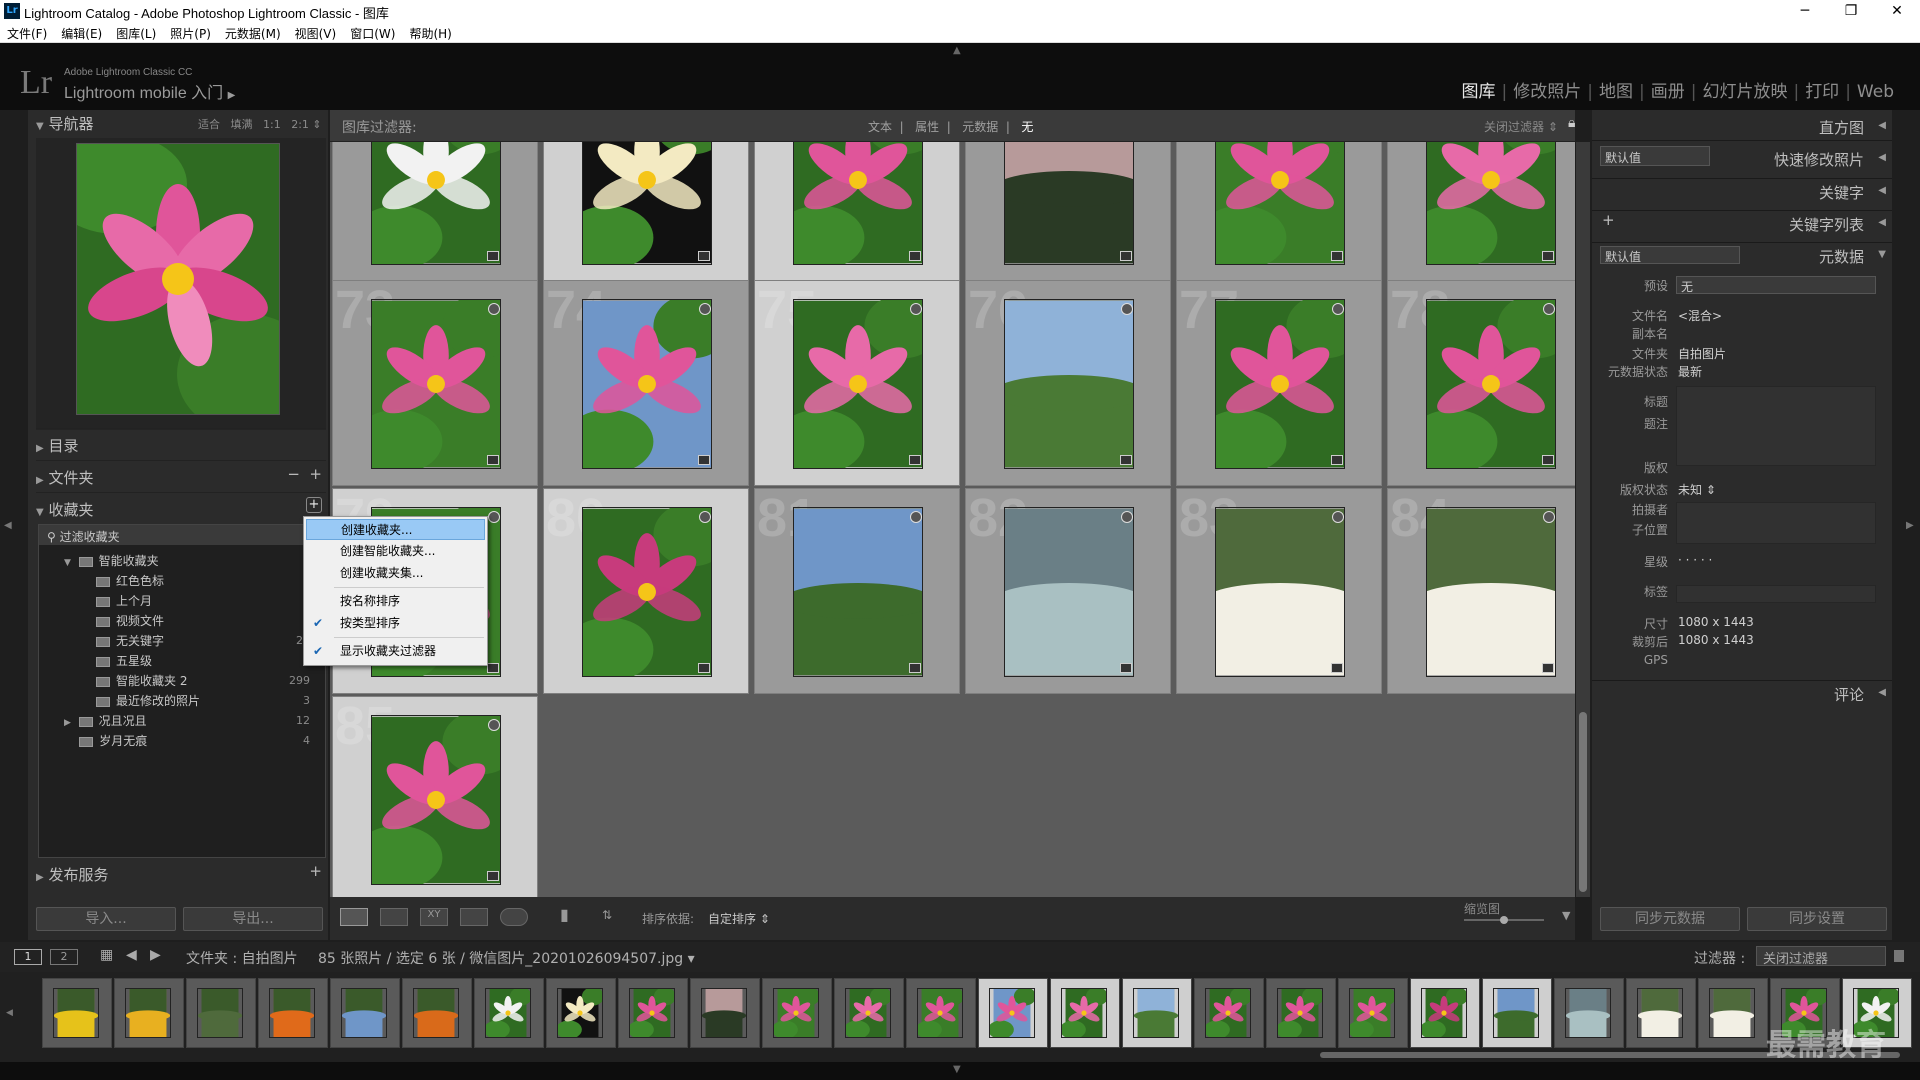 The height and width of the screenshot is (1080, 1920). What do you see at coordinates (1875, 92) in the screenshot?
I see `module-web: Web` at bounding box center [1875, 92].